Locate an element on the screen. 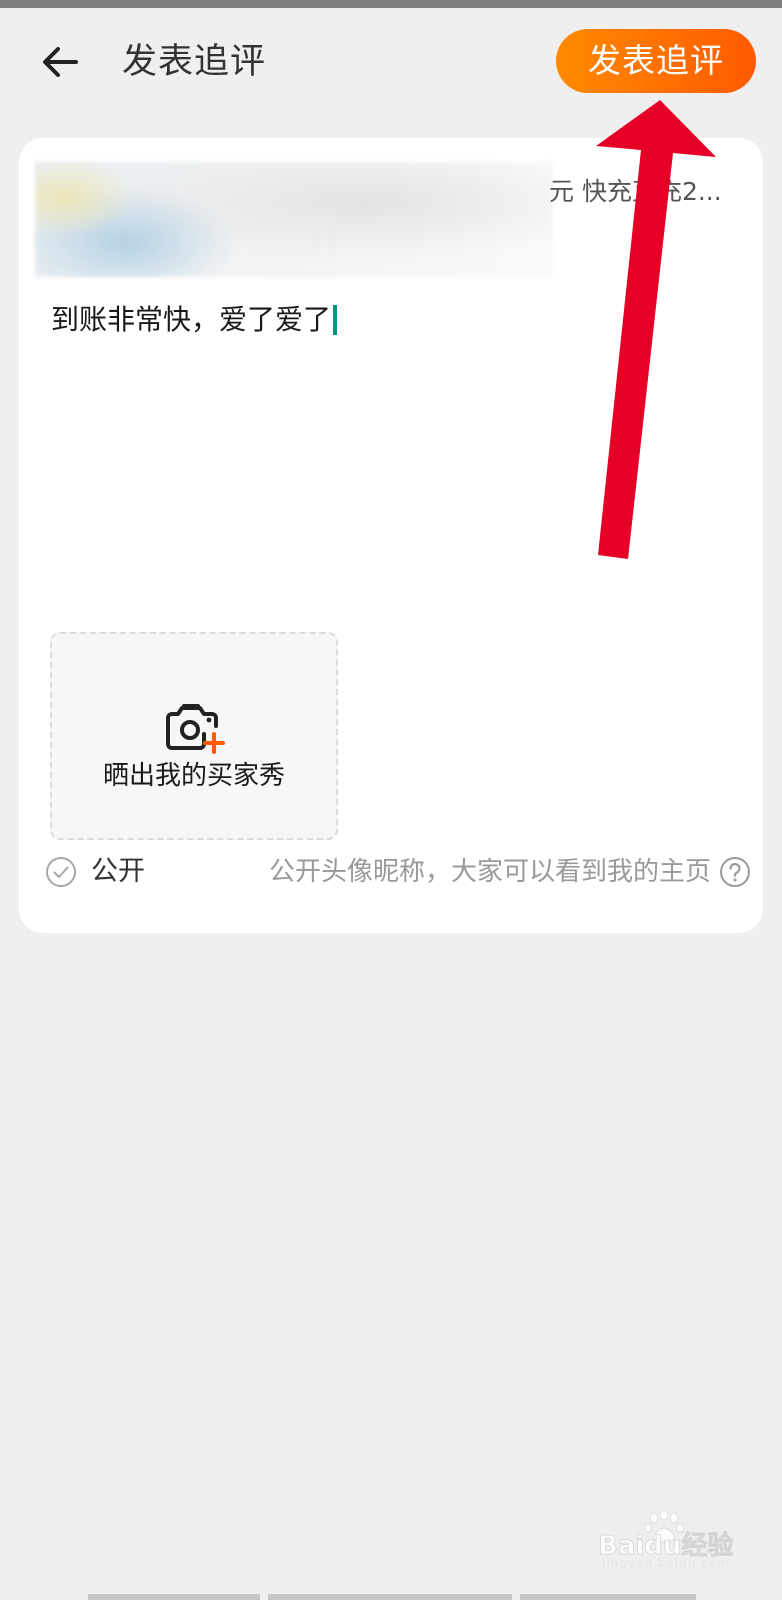  review-text: 到账非常快，爱了爱了 is located at coordinates (191, 319).